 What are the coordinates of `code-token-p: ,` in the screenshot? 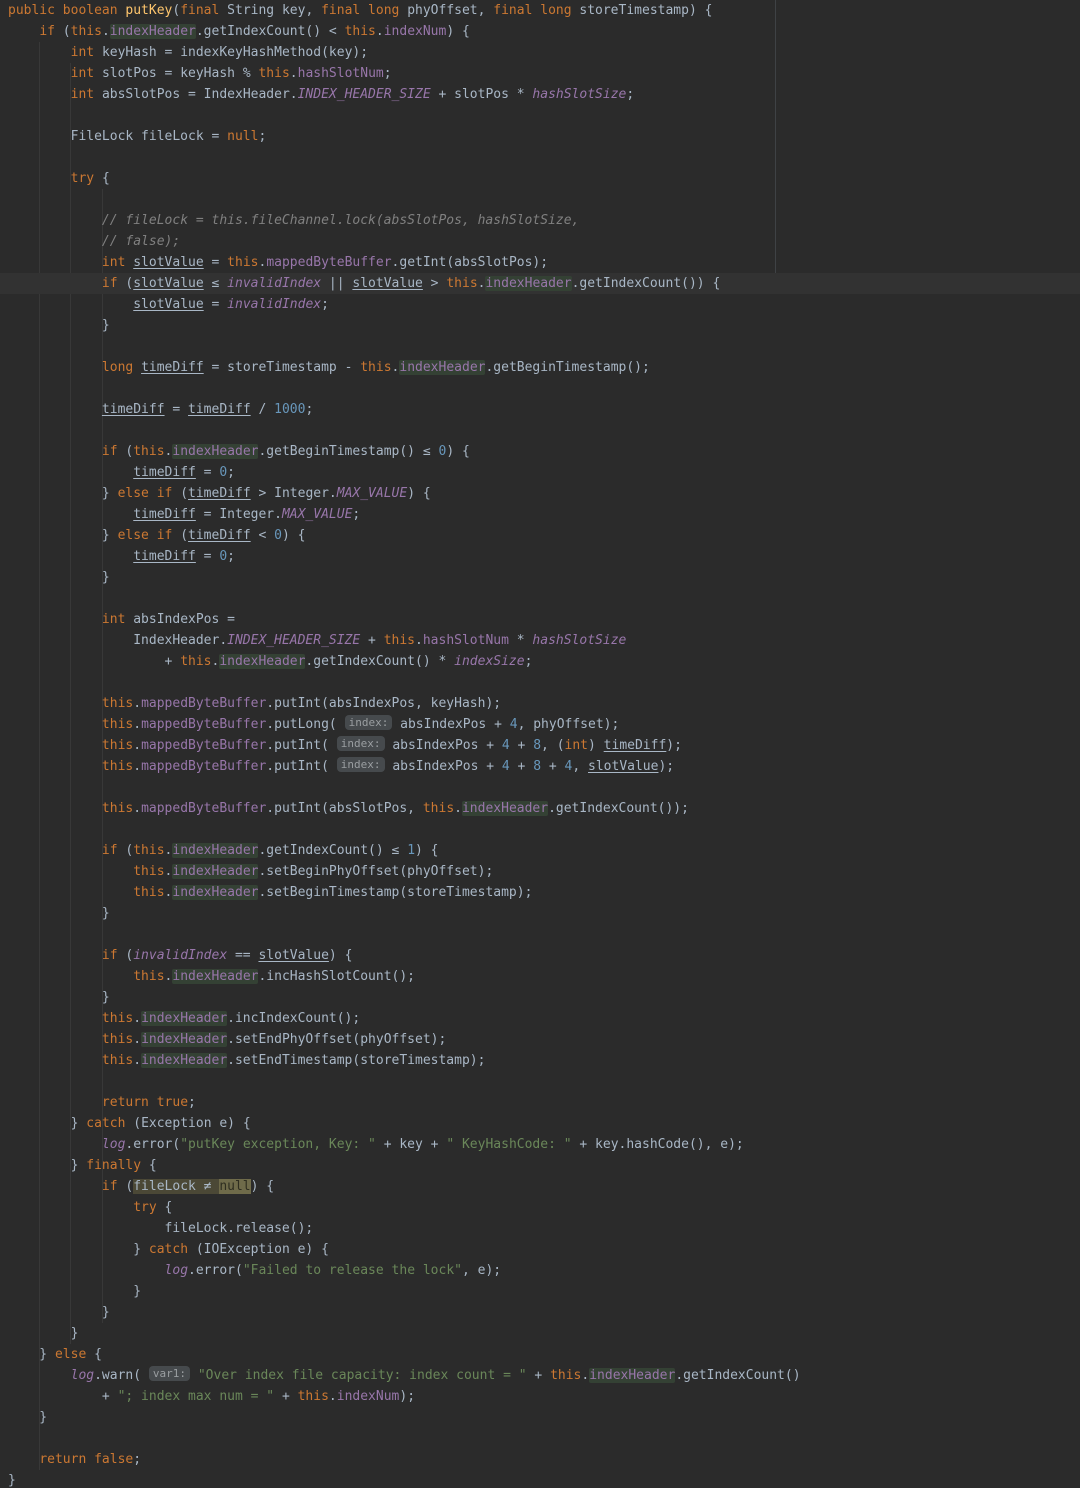 It's located at (580, 766).